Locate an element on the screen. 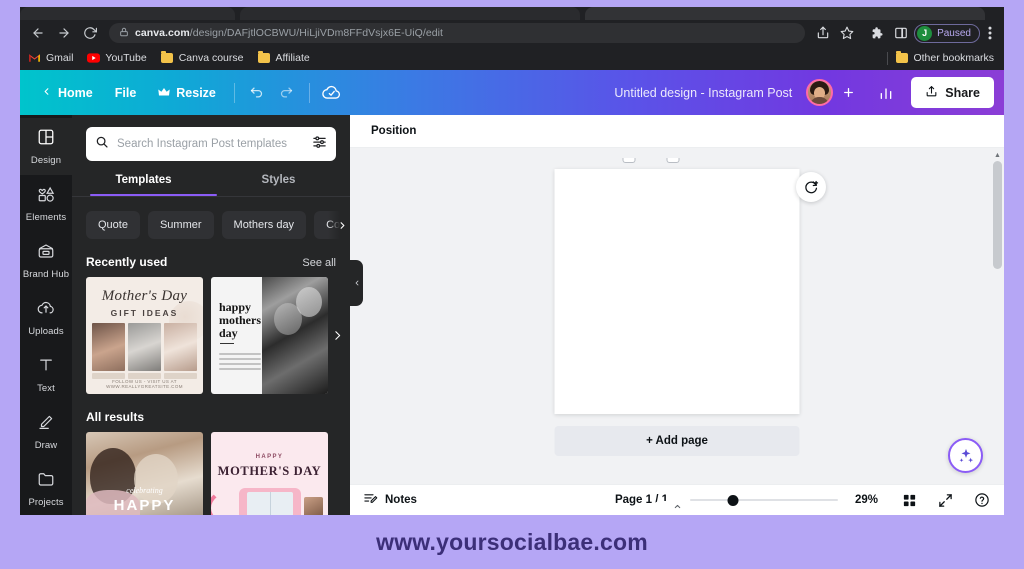  sidebar-item-brand-hub: Brand Hub is located at coordinates (46, 260).